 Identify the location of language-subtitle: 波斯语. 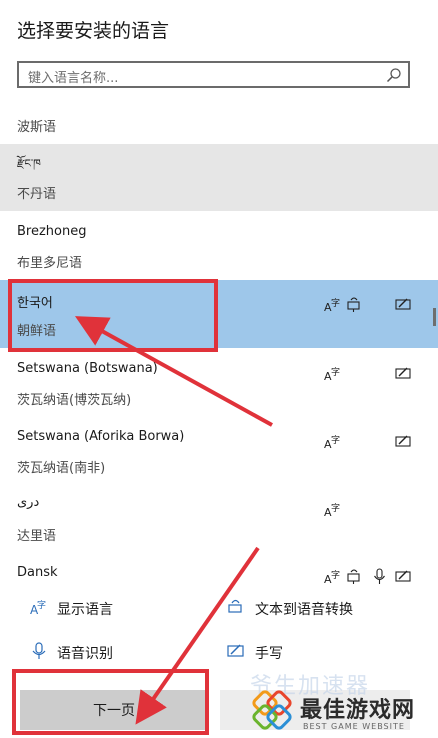
(37, 127).